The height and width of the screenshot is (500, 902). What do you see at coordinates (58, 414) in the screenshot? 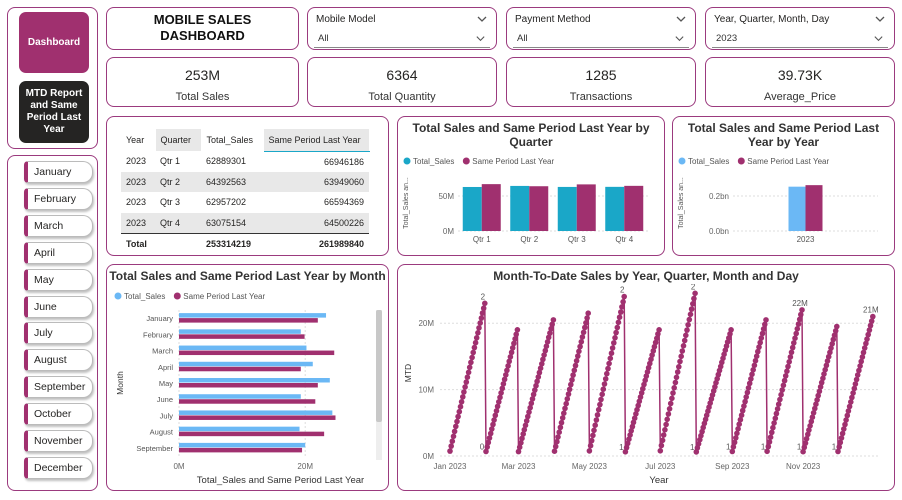
I see `month-button-october: October` at bounding box center [58, 414].